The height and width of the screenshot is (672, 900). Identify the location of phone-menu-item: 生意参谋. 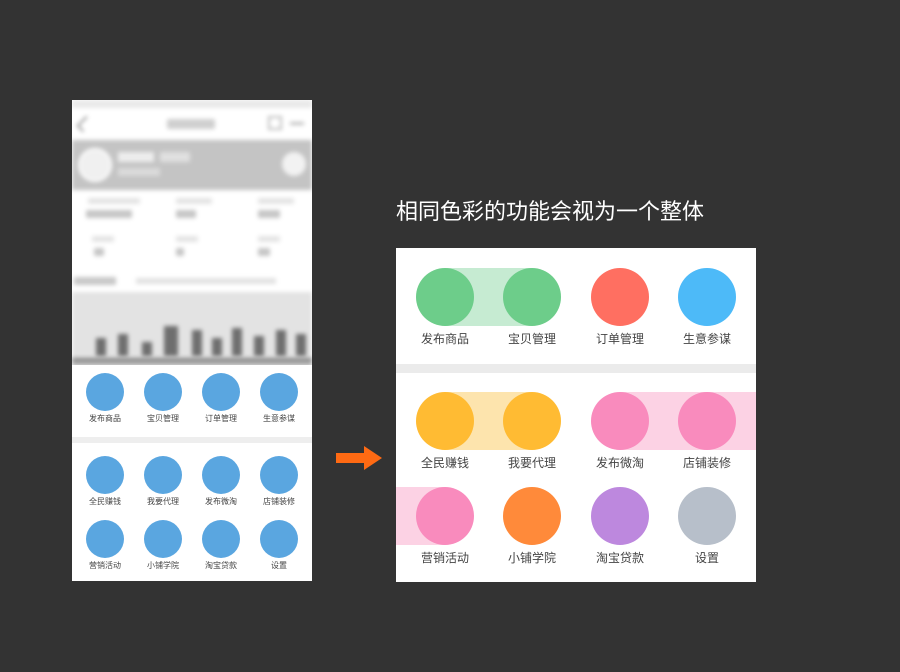
(279, 398).